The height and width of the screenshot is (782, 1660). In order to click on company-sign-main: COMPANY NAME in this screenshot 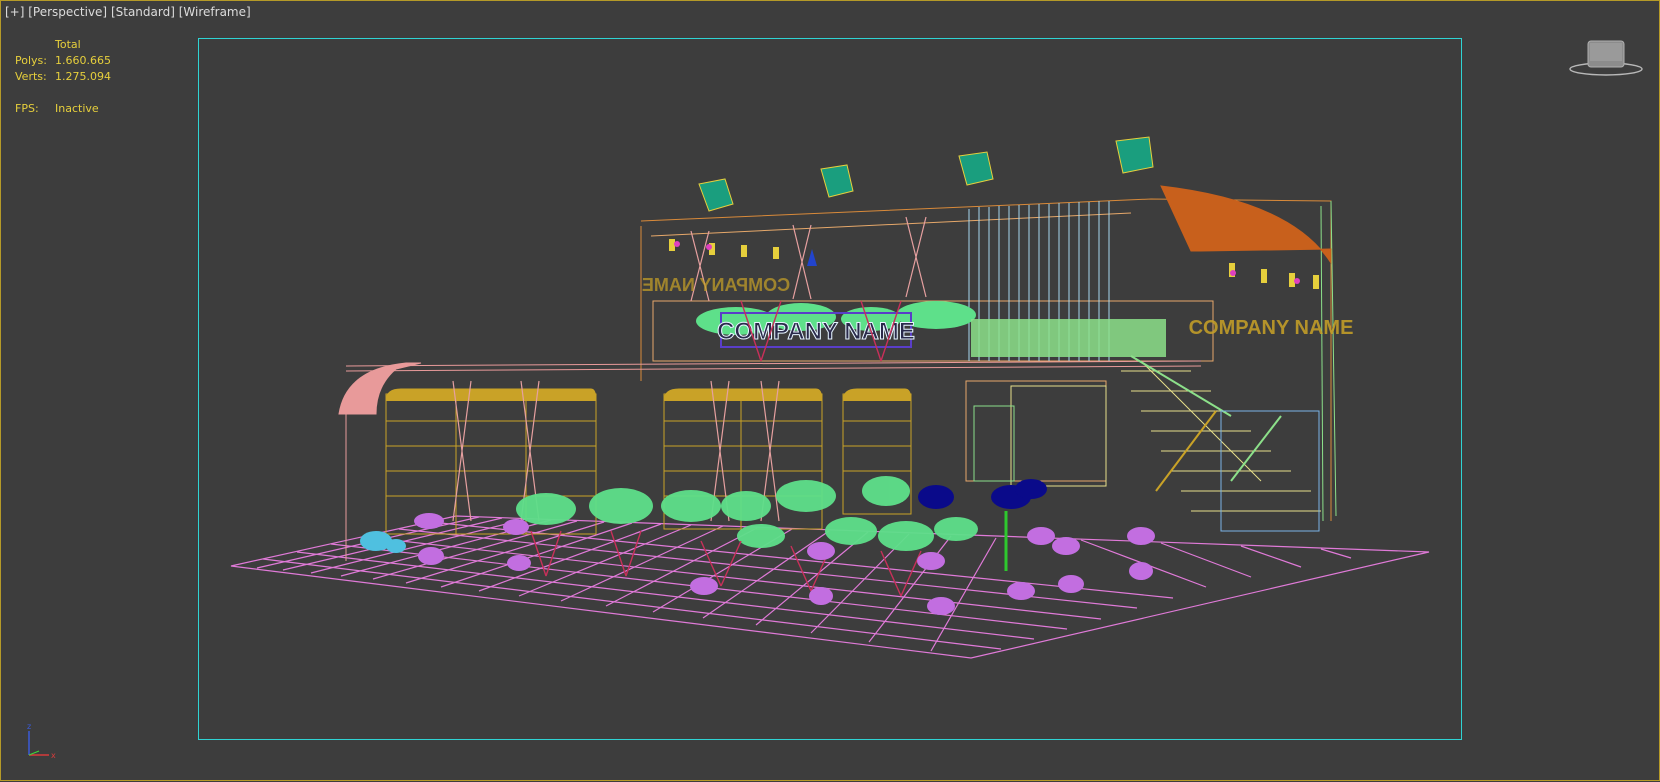, I will do `click(816, 331)`.